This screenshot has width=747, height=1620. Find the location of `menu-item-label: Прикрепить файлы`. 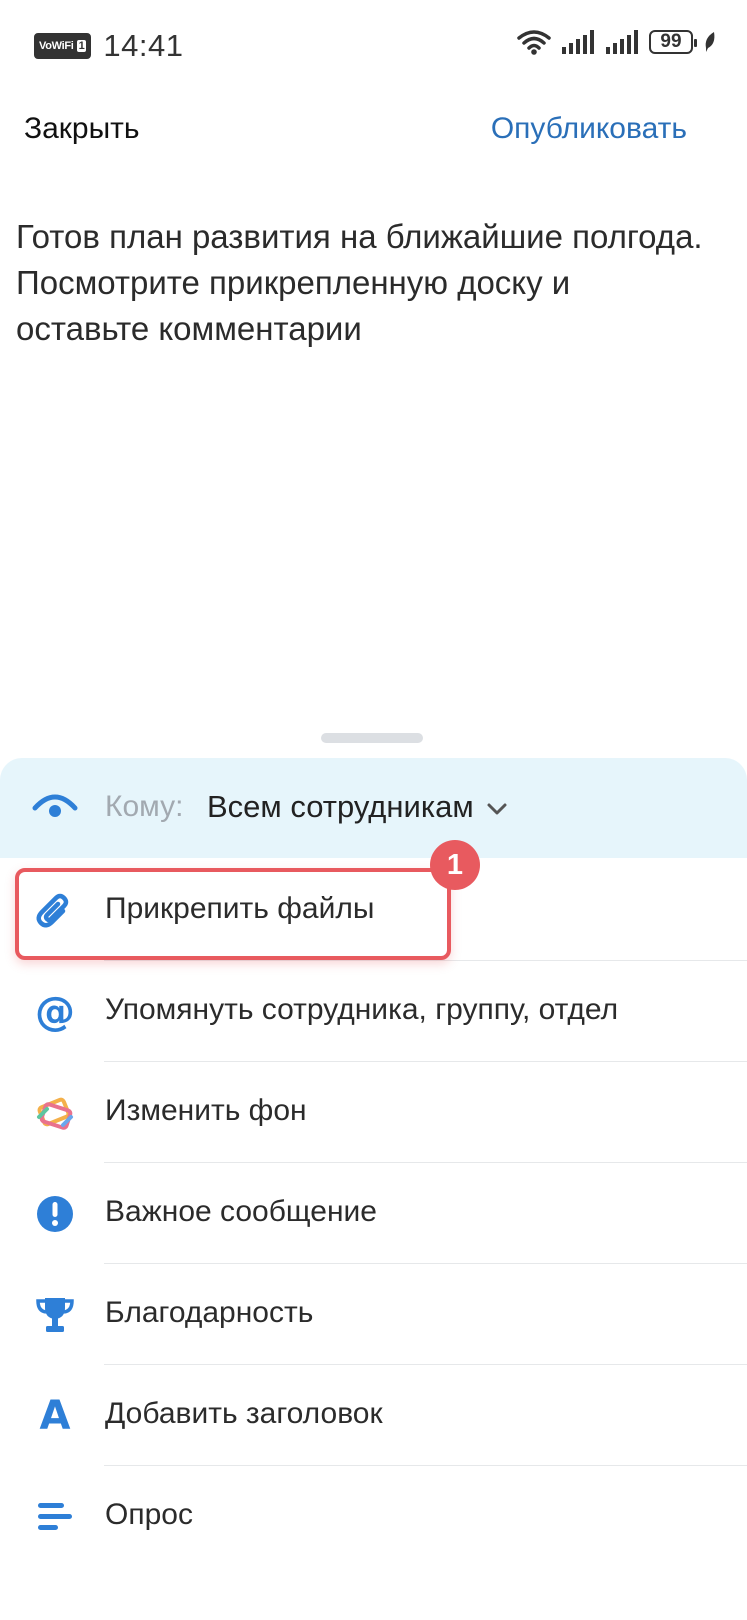

menu-item-label: Прикрепить файлы is located at coordinates (240, 908).